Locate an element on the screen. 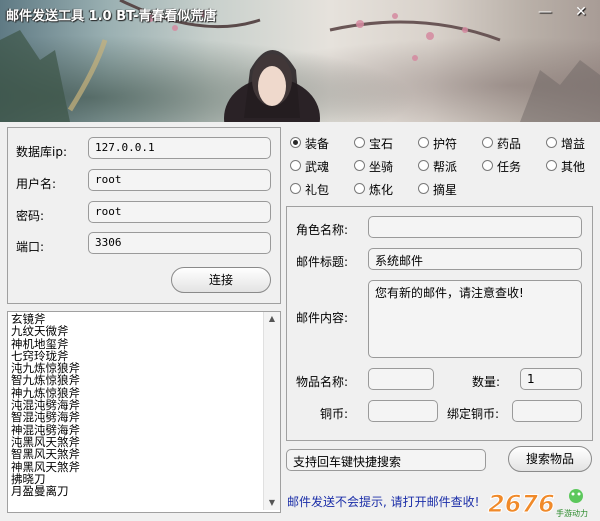 Image resolution: width=600 pixels, height=521 pixels. quantity-label: 数量: is located at coordinates (486, 382).